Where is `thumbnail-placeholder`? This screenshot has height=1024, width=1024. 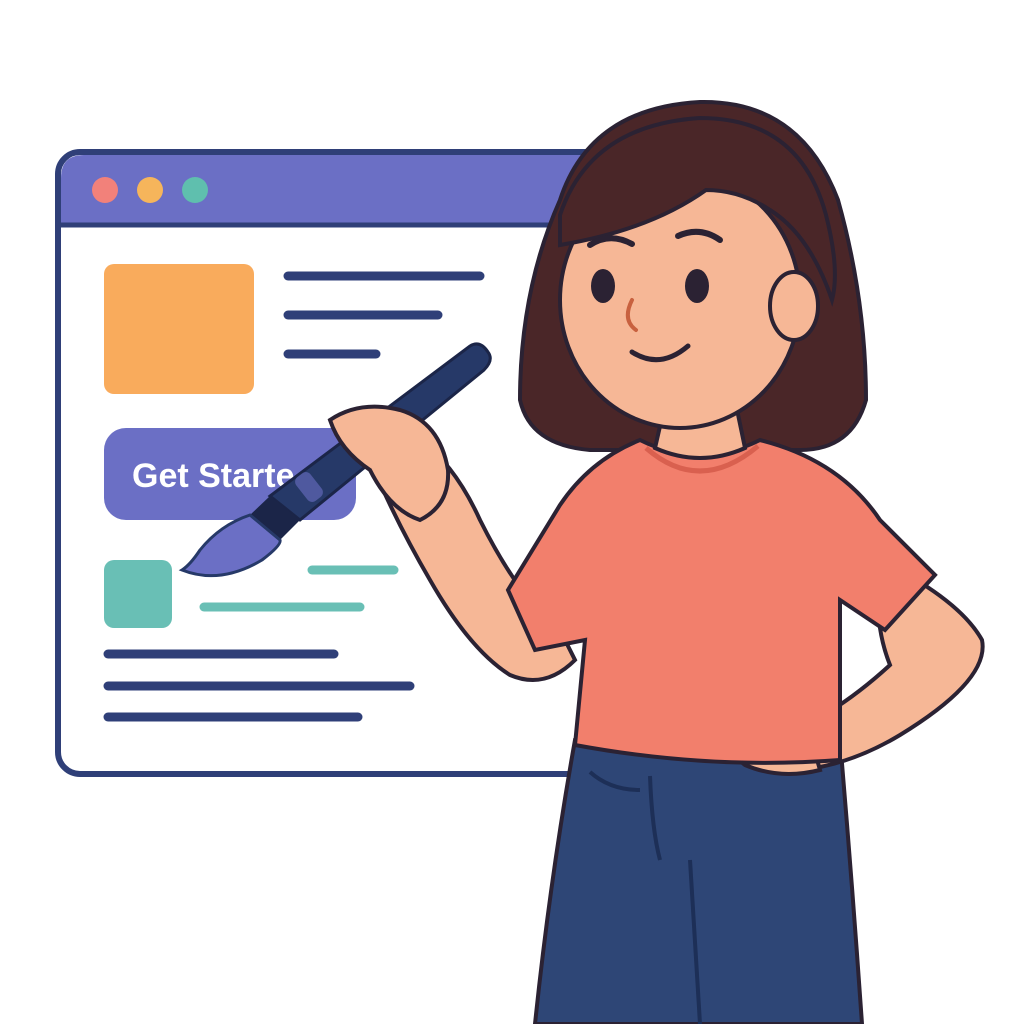
thumbnail-placeholder is located at coordinates (138, 594).